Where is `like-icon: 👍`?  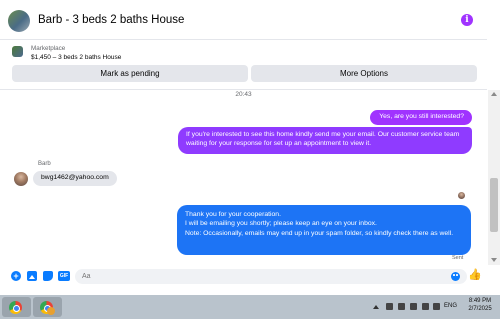
like-icon: 👍 is located at coordinates (475, 275).